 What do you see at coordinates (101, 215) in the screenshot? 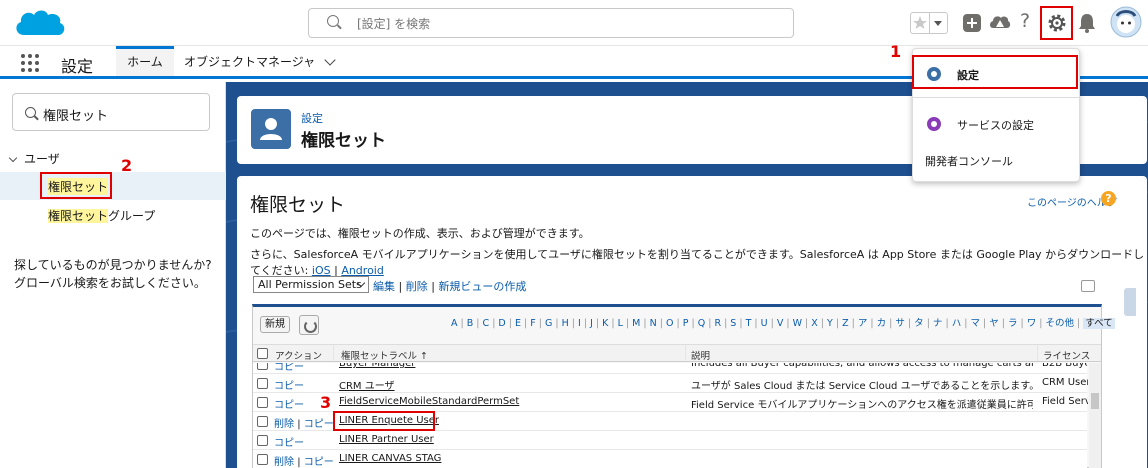
I see `sidebar-item-permission-set-groups: 権限セットグループ` at bounding box center [101, 215].